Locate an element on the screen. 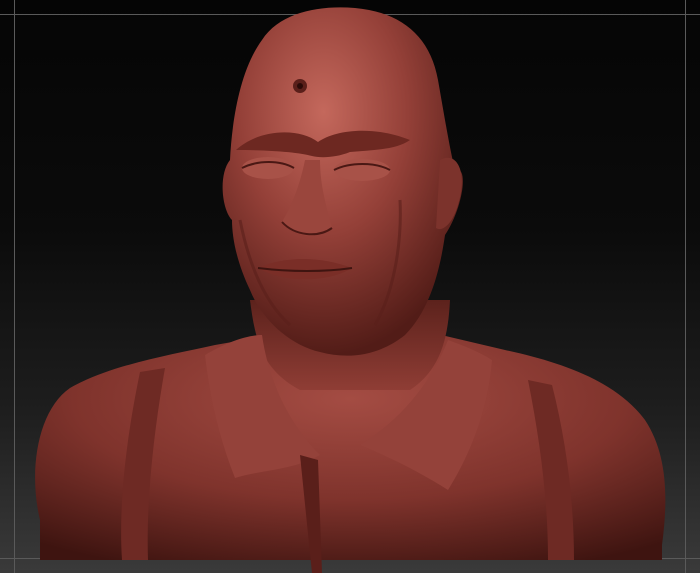 This screenshot has height=573, width=700. eye-left is located at coordinates (268, 168).